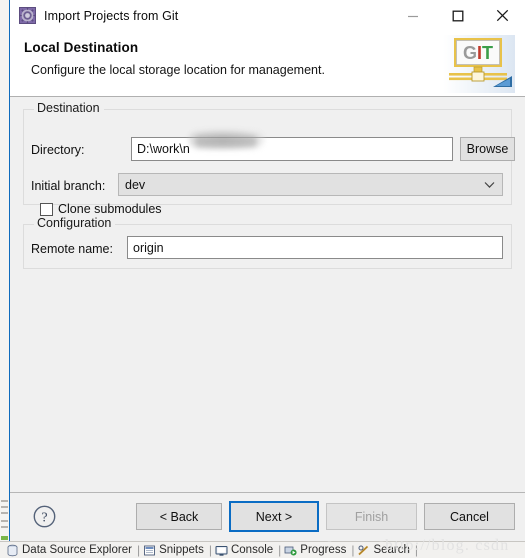  What do you see at coordinates (148, 247) in the screenshot?
I see `remote-name-value: origin` at bounding box center [148, 247].